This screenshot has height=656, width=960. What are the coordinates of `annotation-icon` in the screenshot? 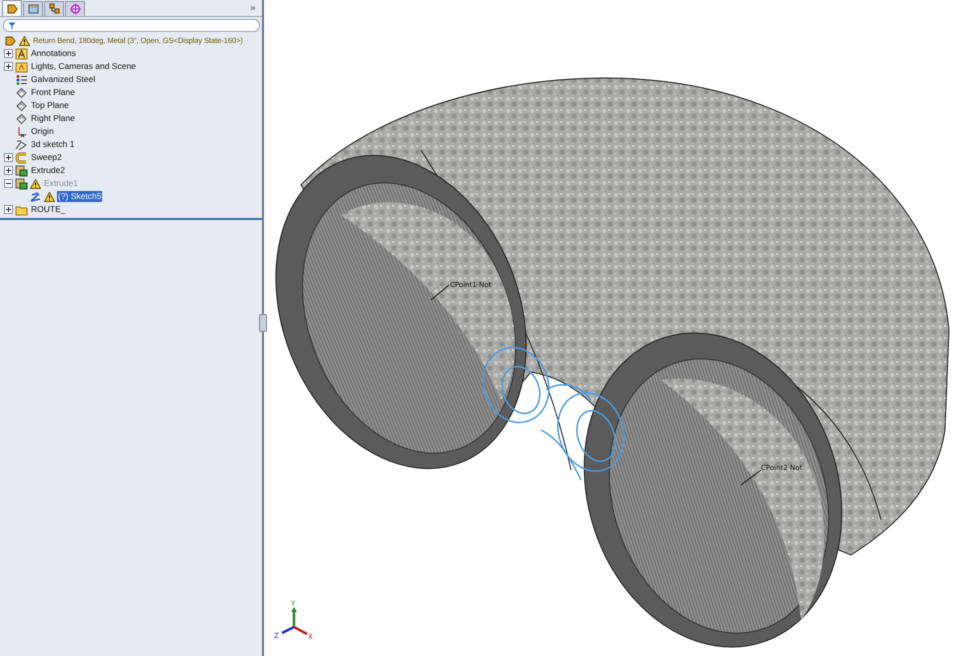 It's located at (21, 54).